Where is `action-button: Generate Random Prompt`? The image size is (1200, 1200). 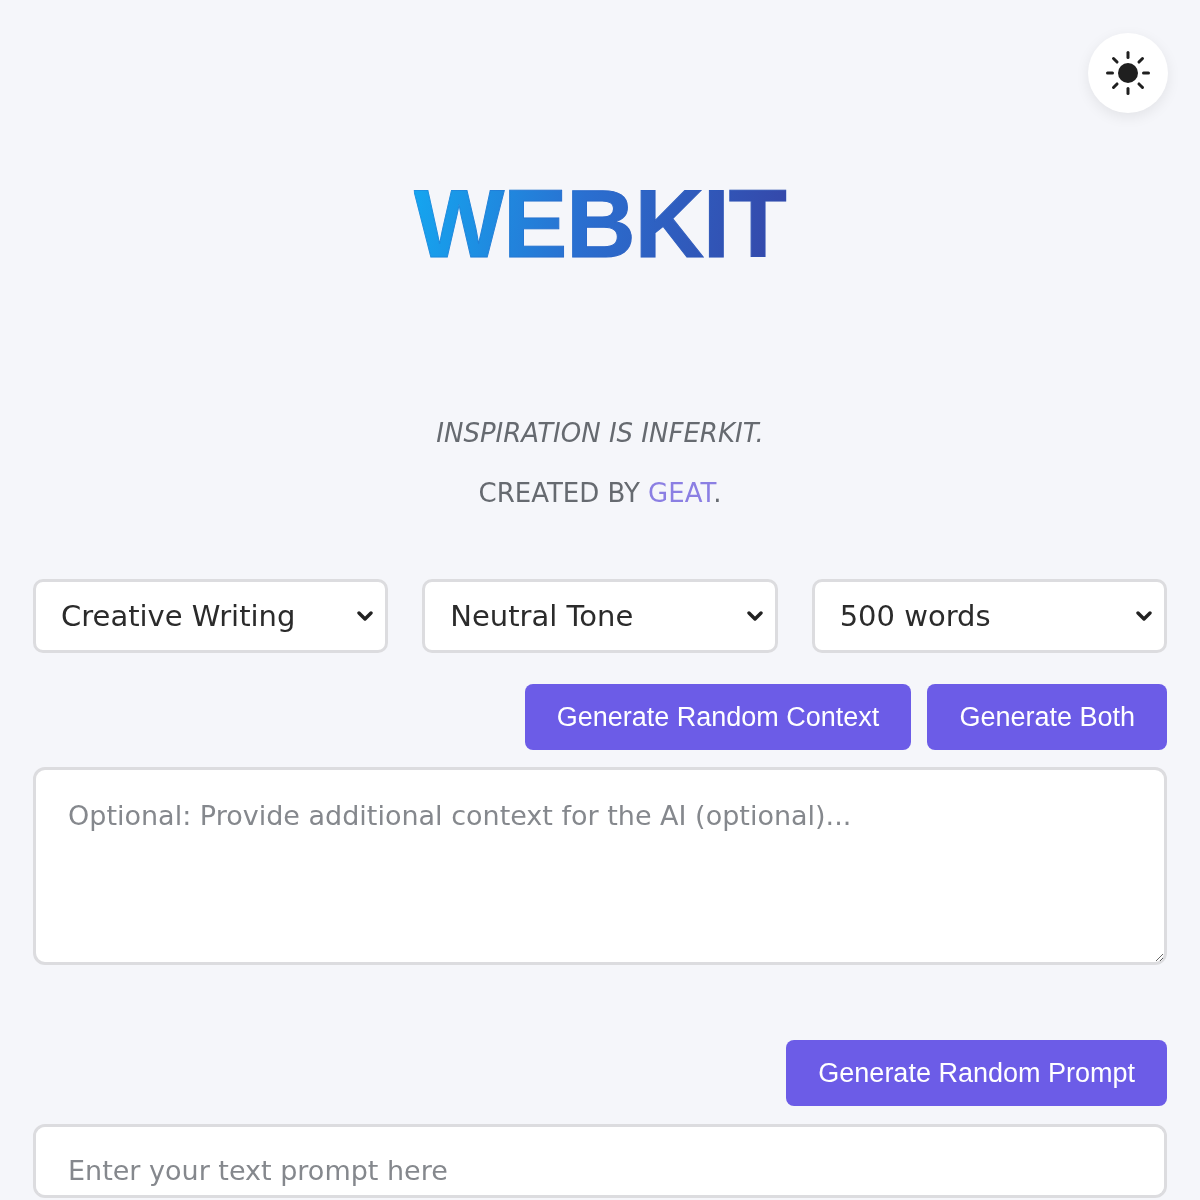
action-button: Generate Random Prompt is located at coordinates (976, 1073).